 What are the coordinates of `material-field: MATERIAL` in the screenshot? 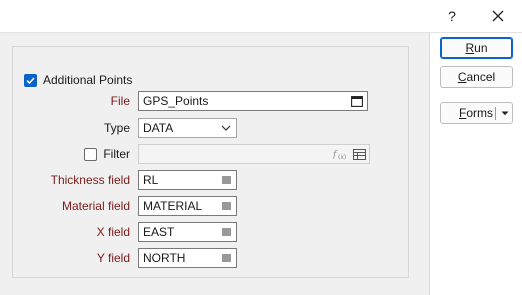 It's located at (187, 206).